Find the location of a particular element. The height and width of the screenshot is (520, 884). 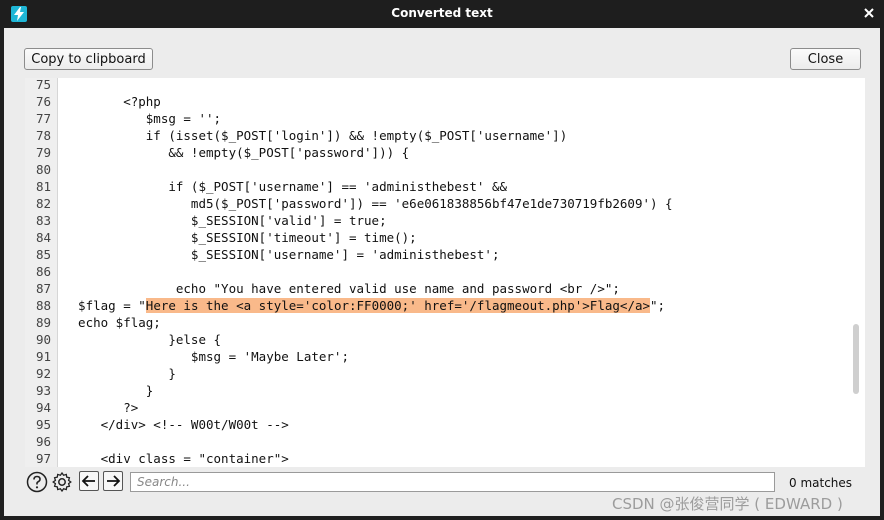

line-number: 95 is located at coordinates (43, 424).